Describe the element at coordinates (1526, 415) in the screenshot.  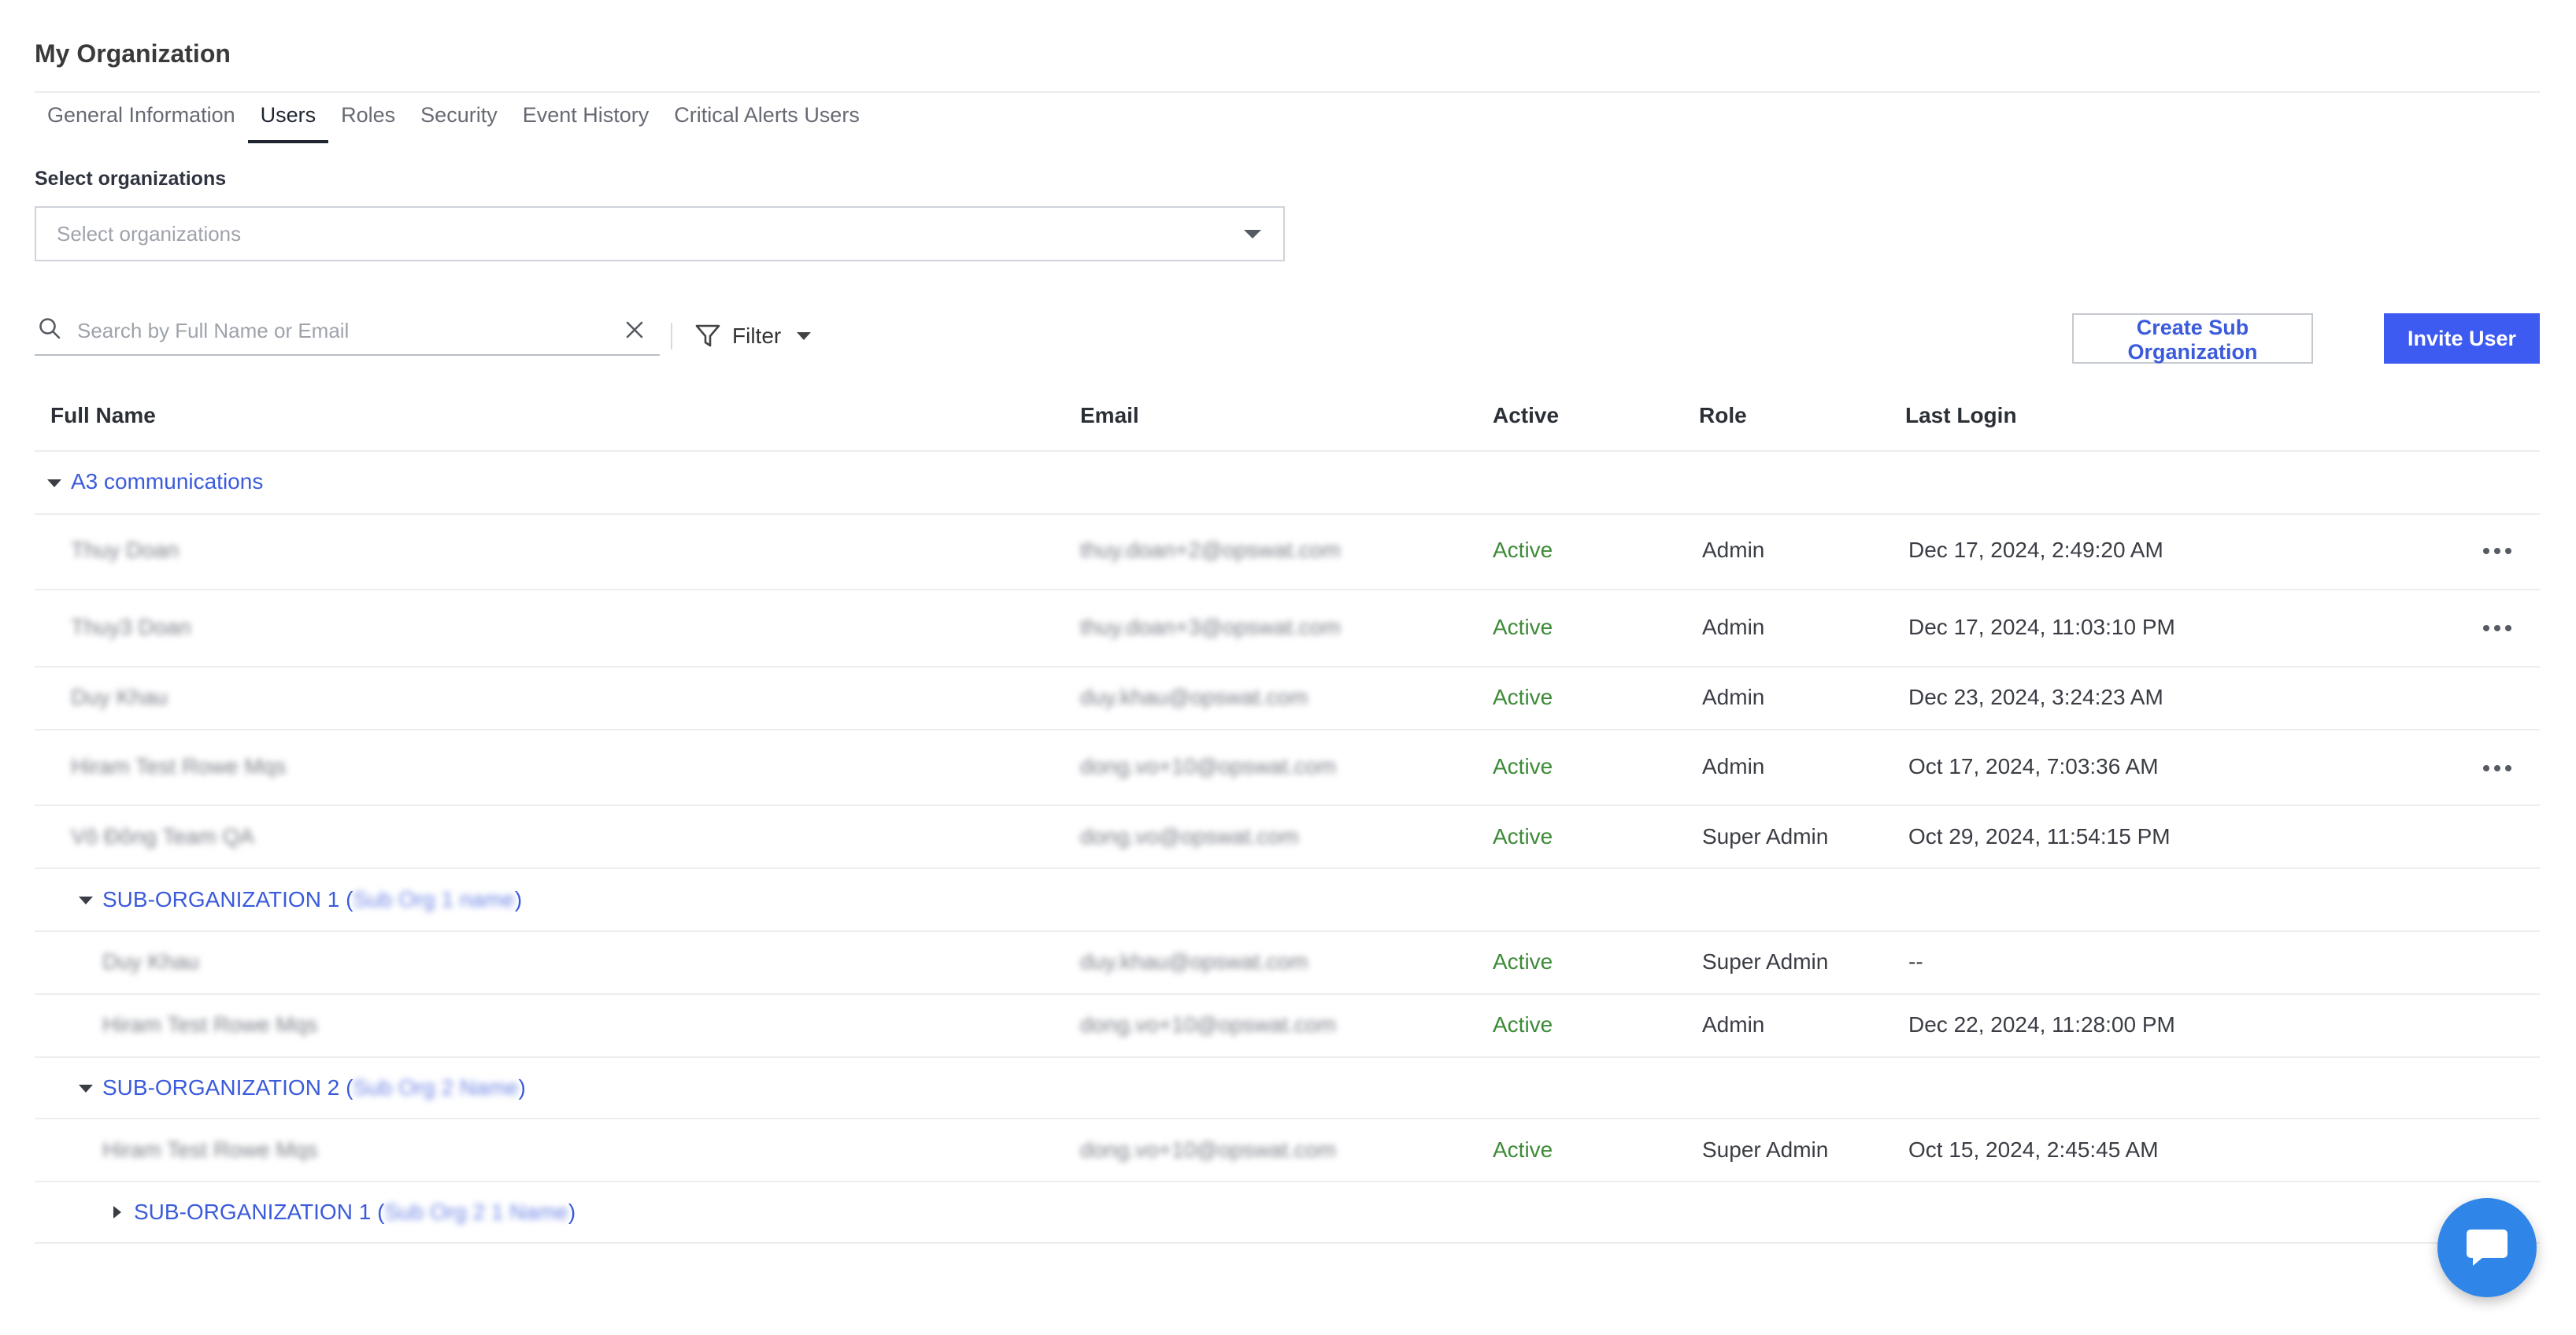
I see `column-header-active: Active` at that location.